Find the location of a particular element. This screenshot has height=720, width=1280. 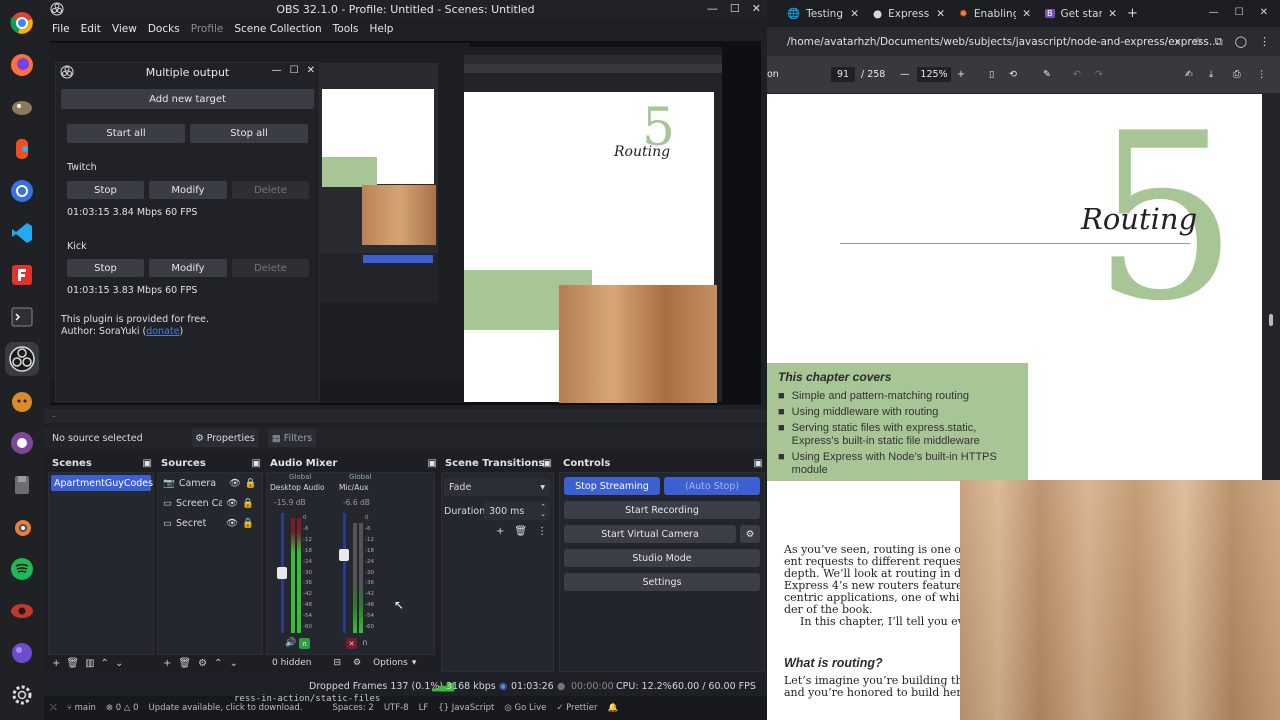

spotify-icon is located at coordinates (22, 569).